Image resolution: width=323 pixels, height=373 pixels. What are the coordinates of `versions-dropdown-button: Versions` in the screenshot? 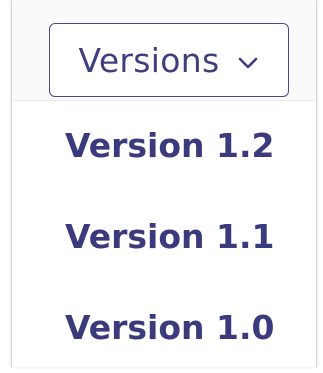 It's located at (169, 60).